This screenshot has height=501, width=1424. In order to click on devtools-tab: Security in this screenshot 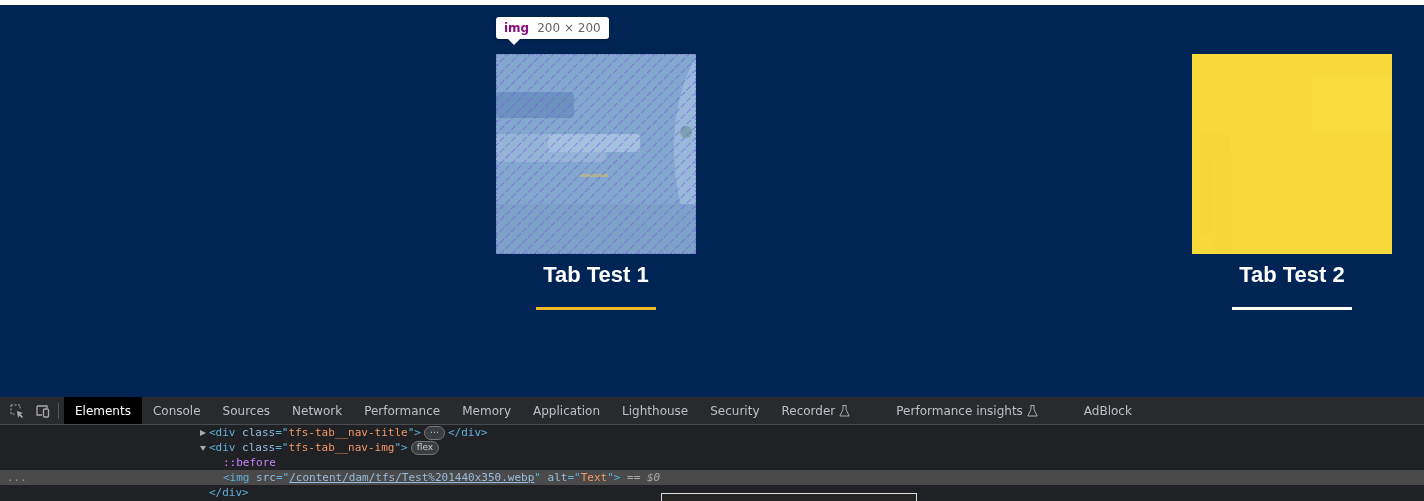, I will do `click(735, 410)`.